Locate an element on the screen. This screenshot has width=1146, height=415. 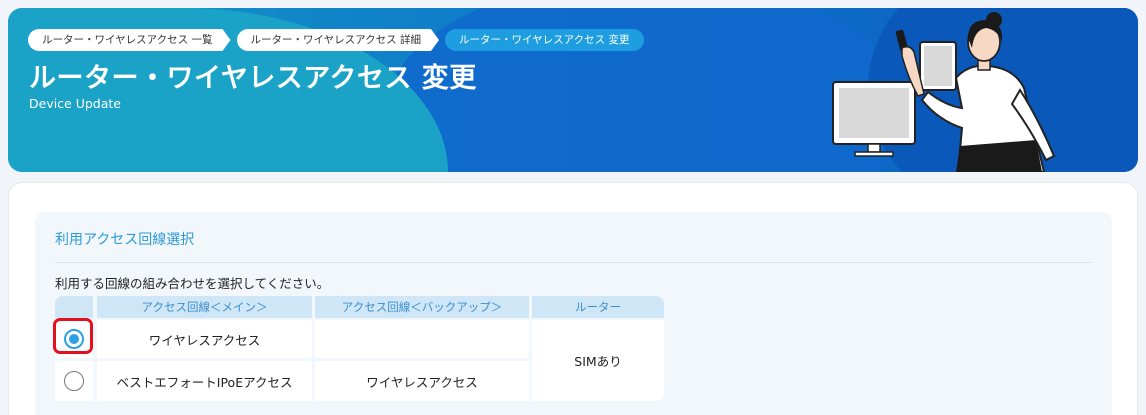
breadcrumb-item-list: ルーター・ワイヤレスアクセス 一覧 is located at coordinates (129, 40).